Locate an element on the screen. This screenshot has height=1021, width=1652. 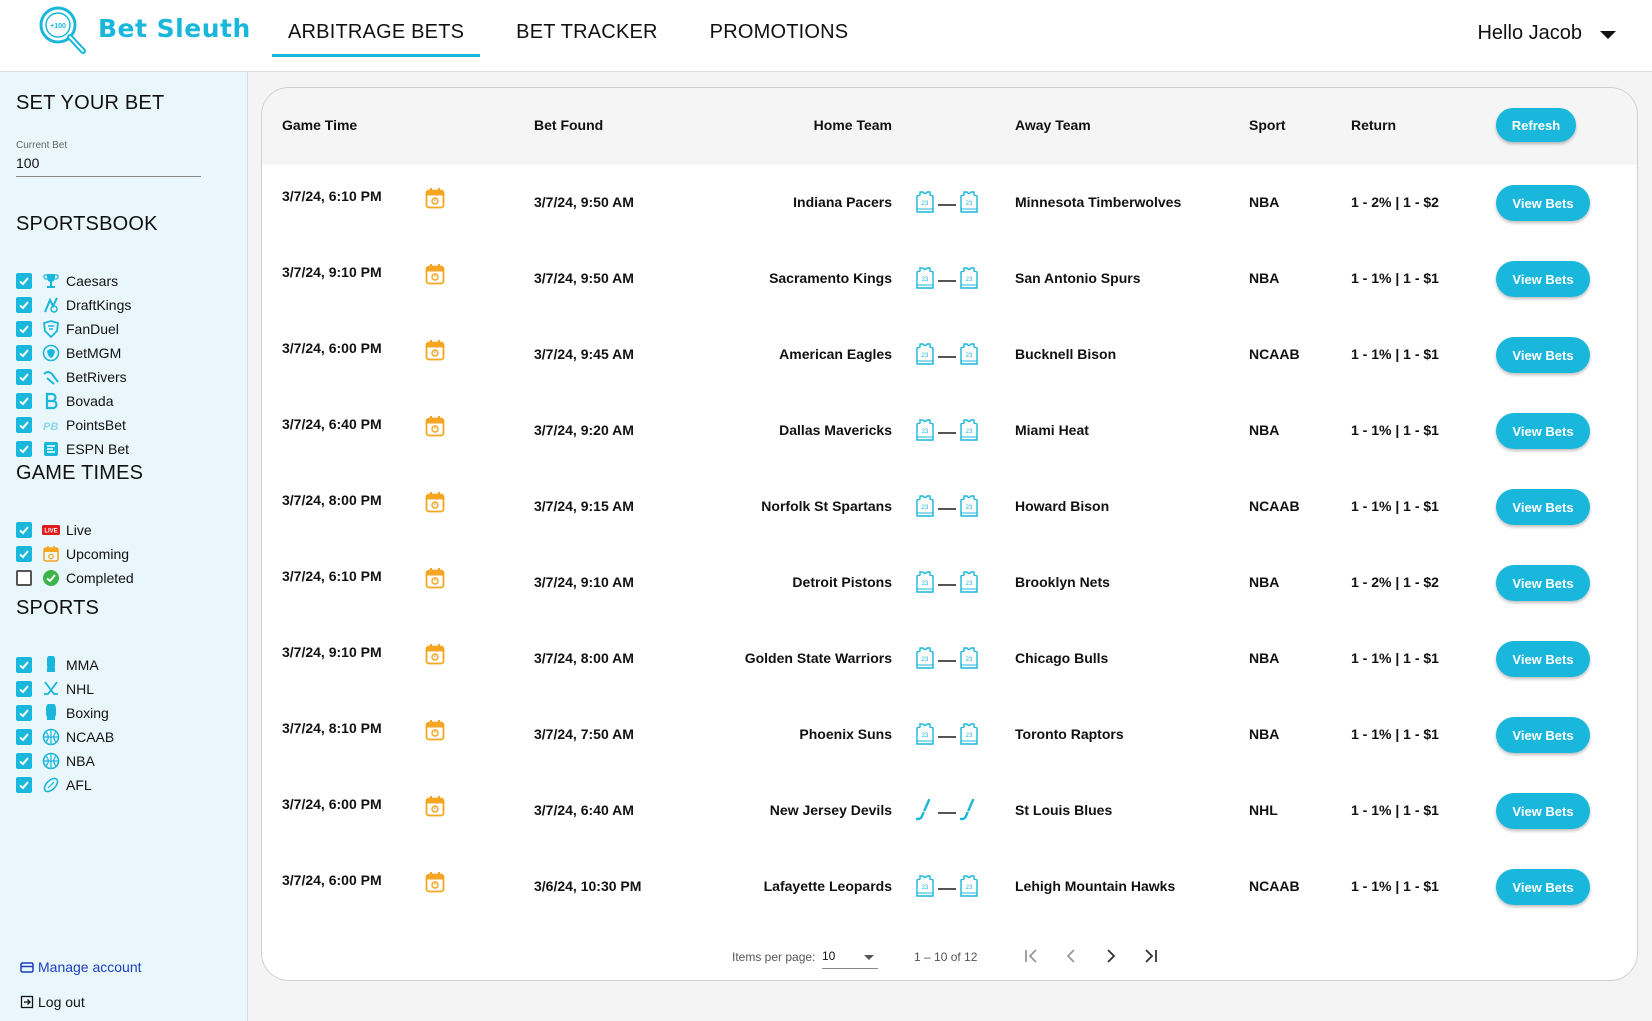
sportsbook-item-betmgm: BetMGM is located at coordinates (73, 353).